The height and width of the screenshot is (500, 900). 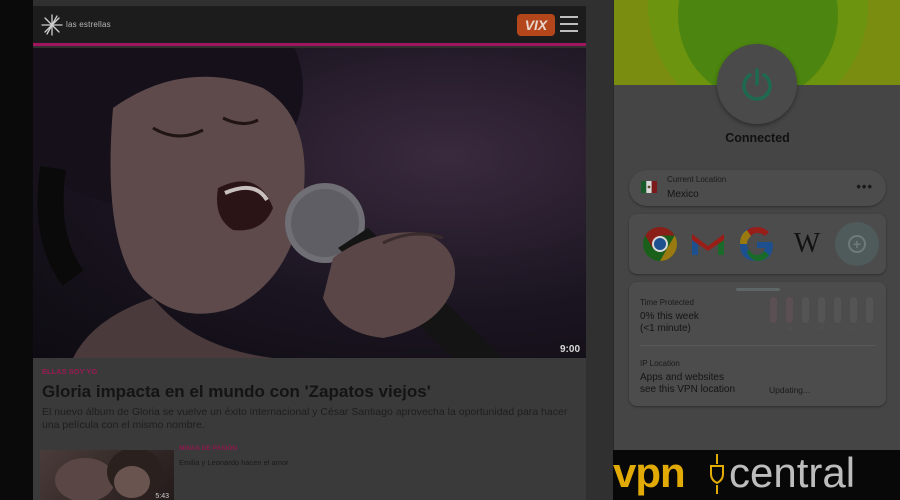 I want to click on watermark-central: central, so click(x=792, y=472).